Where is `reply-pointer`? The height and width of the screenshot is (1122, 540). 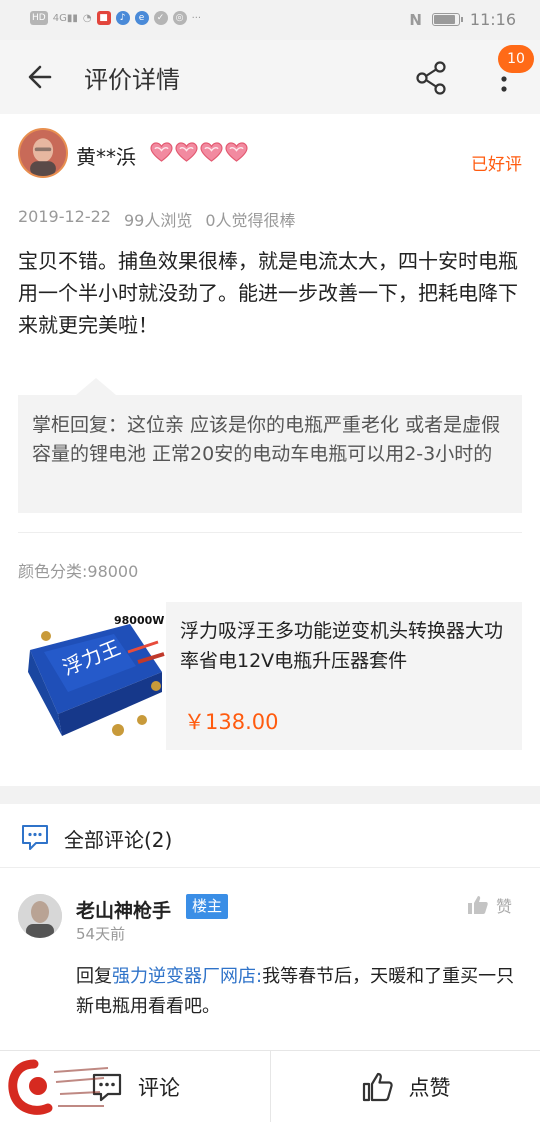
reply-pointer is located at coordinates (96, 386).